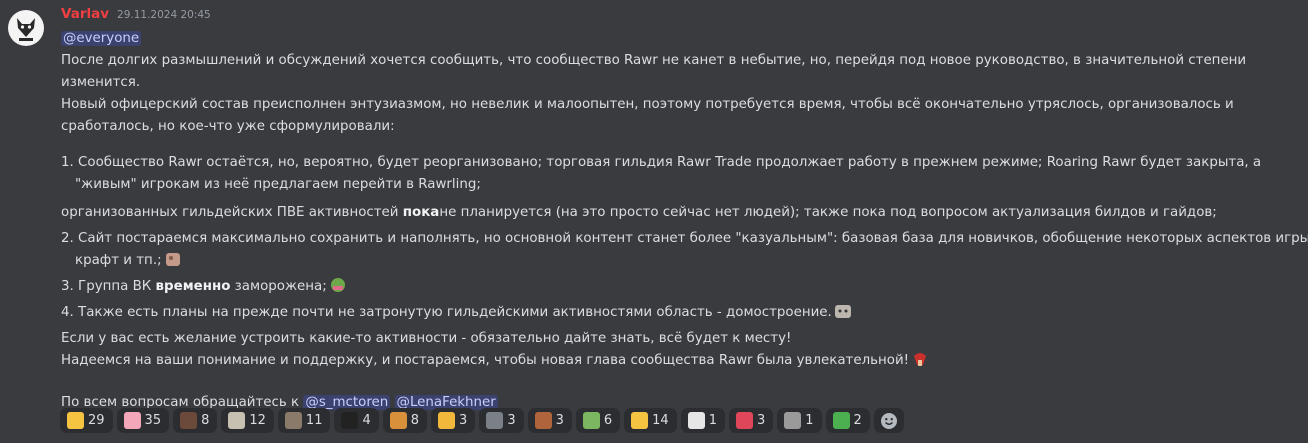 The width and height of the screenshot is (1308, 443). What do you see at coordinates (681, 263) in the screenshot?
I see `list-item-cont: крафт и тп.;` at bounding box center [681, 263].